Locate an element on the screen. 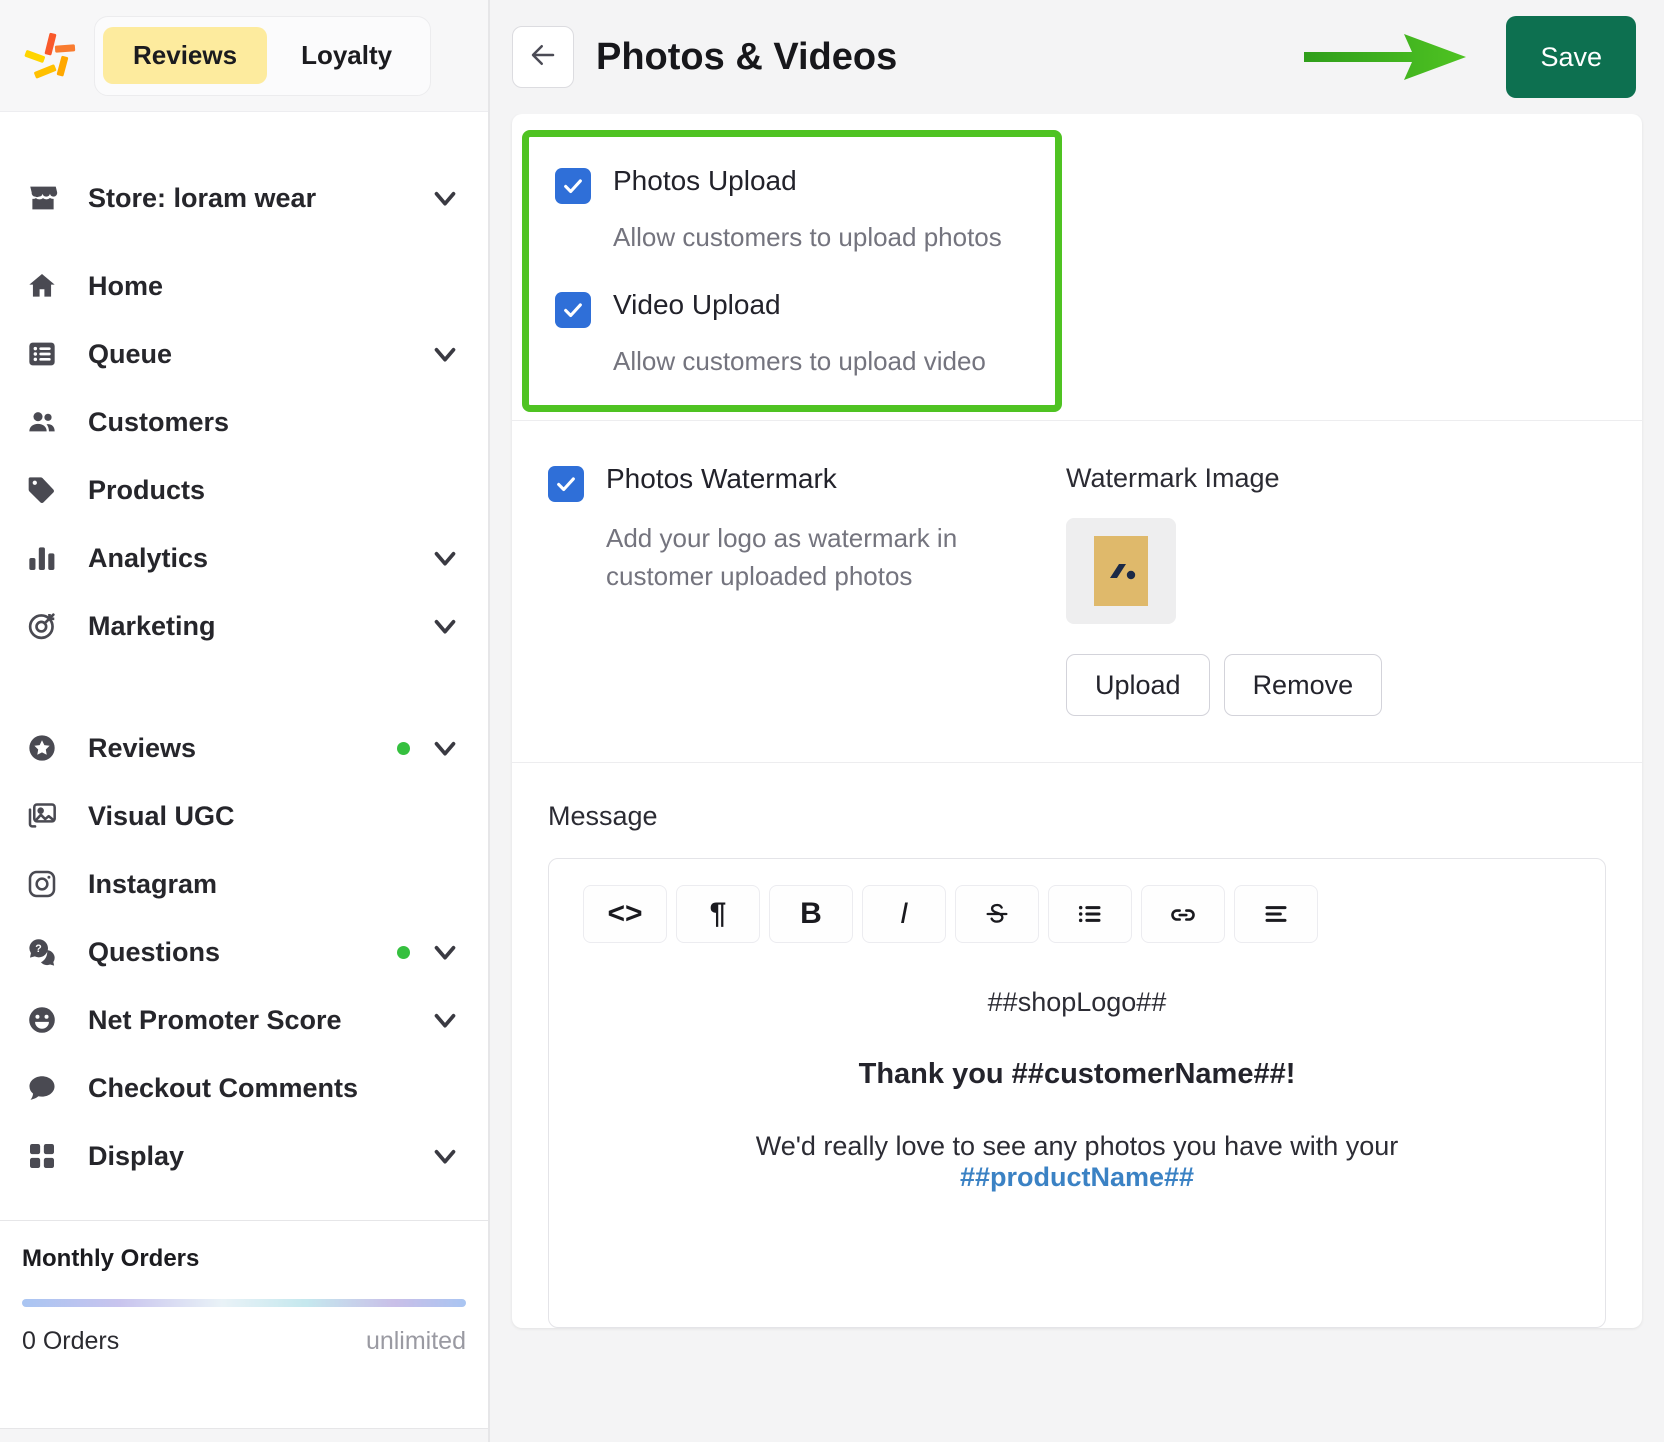 Image resolution: width=1664 pixels, height=1442 pixels. sidebar-item-label: Products is located at coordinates (147, 489).